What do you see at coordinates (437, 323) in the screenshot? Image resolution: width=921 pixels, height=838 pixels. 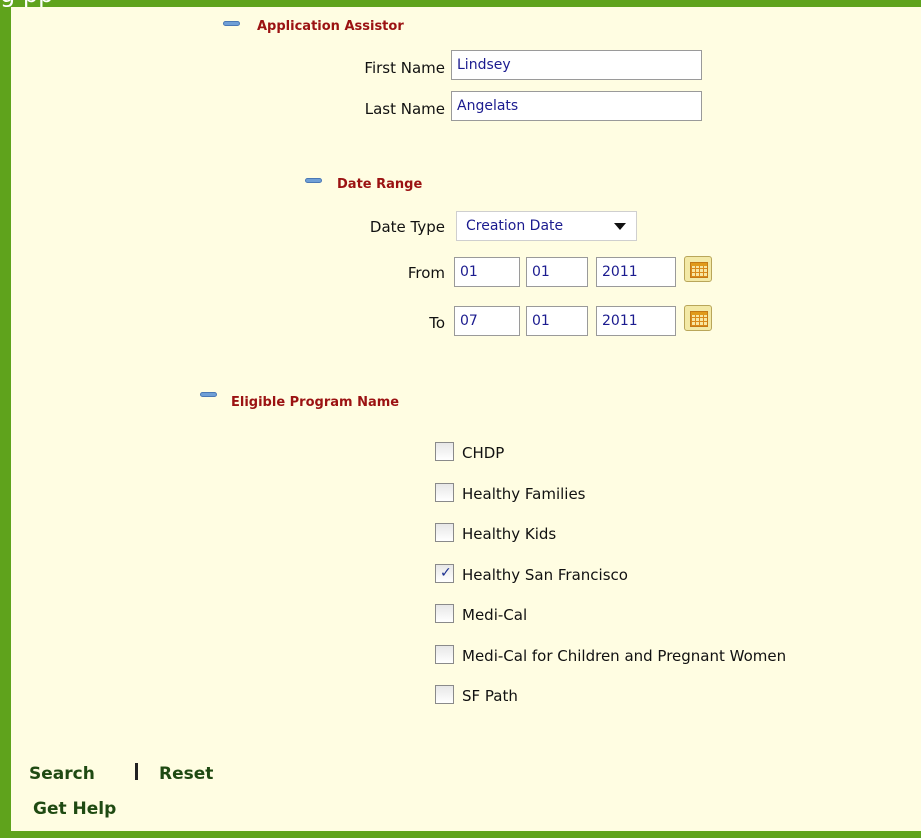 I see `to-label: To` at bounding box center [437, 323].